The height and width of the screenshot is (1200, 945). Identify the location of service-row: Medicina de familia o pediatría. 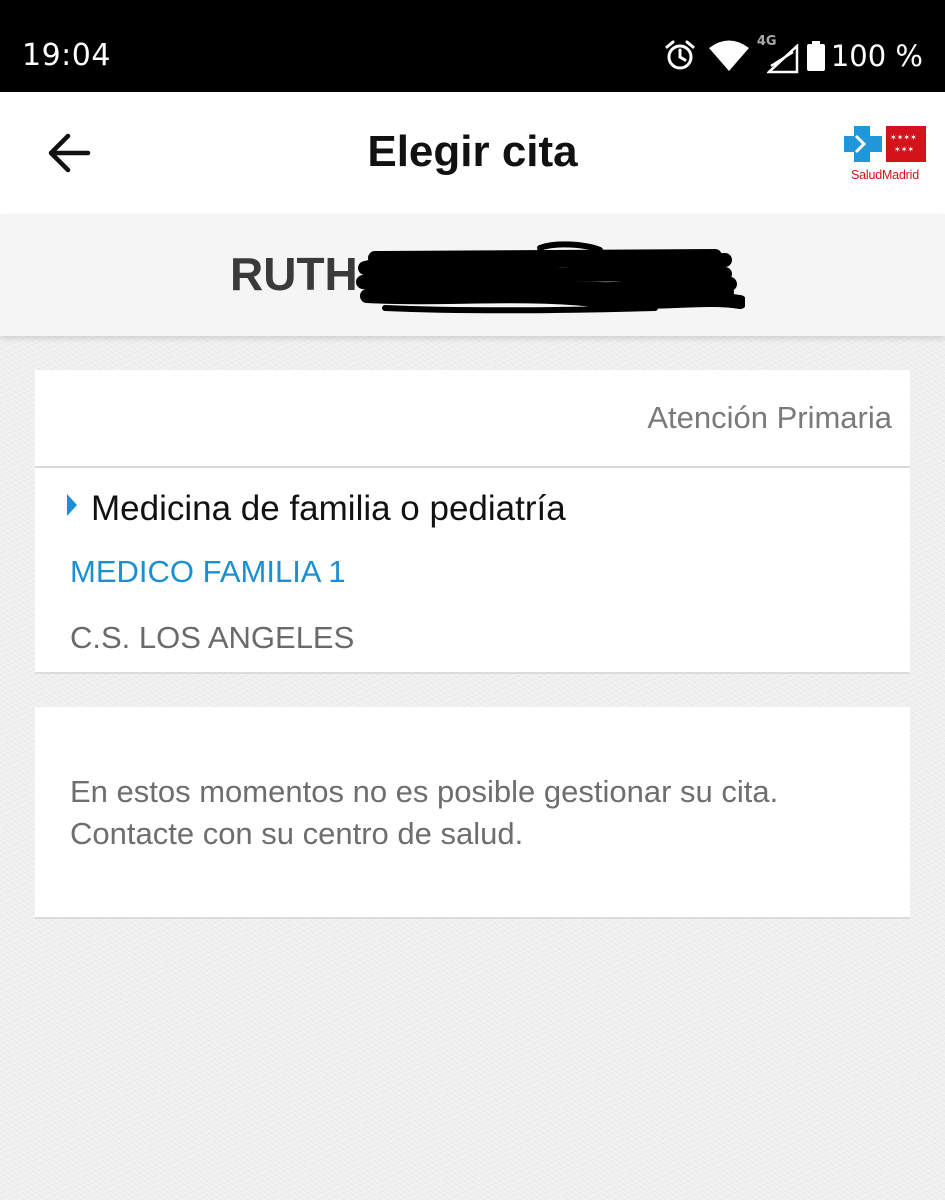
(316, 509).